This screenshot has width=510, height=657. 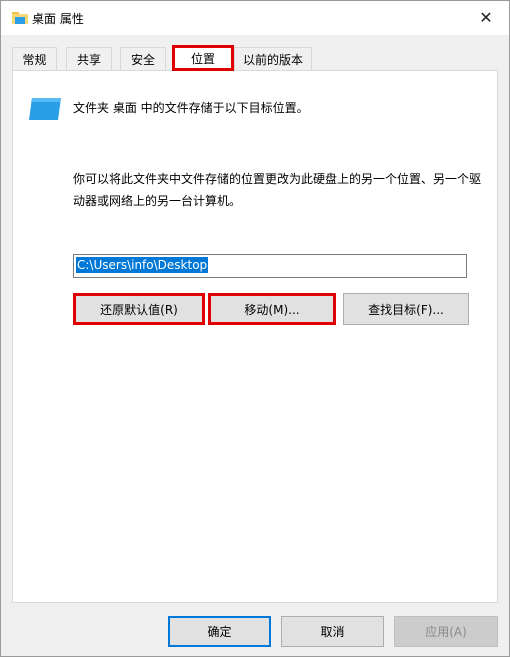 What do you see at coordinates (191, 108) in the screenshot?
I see `folder-location-text: 文件夹 桌面 中的文件存储于以下目标位置。` at bounding box center [191, 108].